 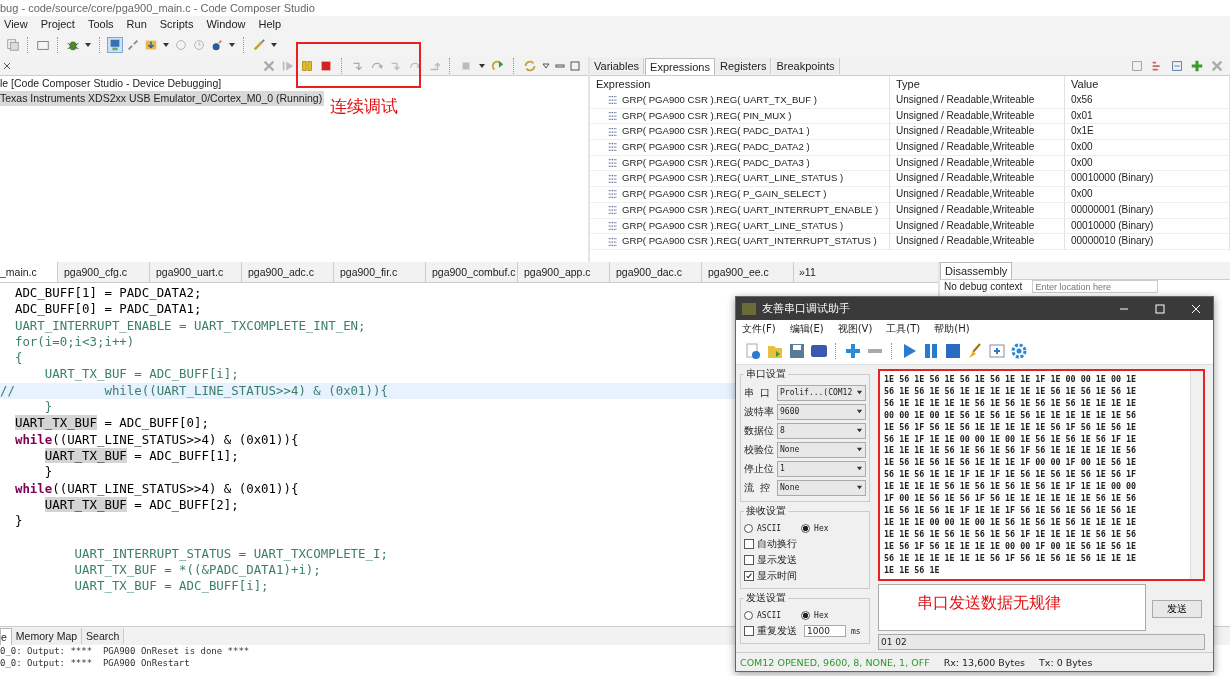 What do you see at coordinates (141, 456) in the screenshot?
I see `code-line: UART_TX_BUF = ADC_BUFF[1];` at bounding box center [141, 456].